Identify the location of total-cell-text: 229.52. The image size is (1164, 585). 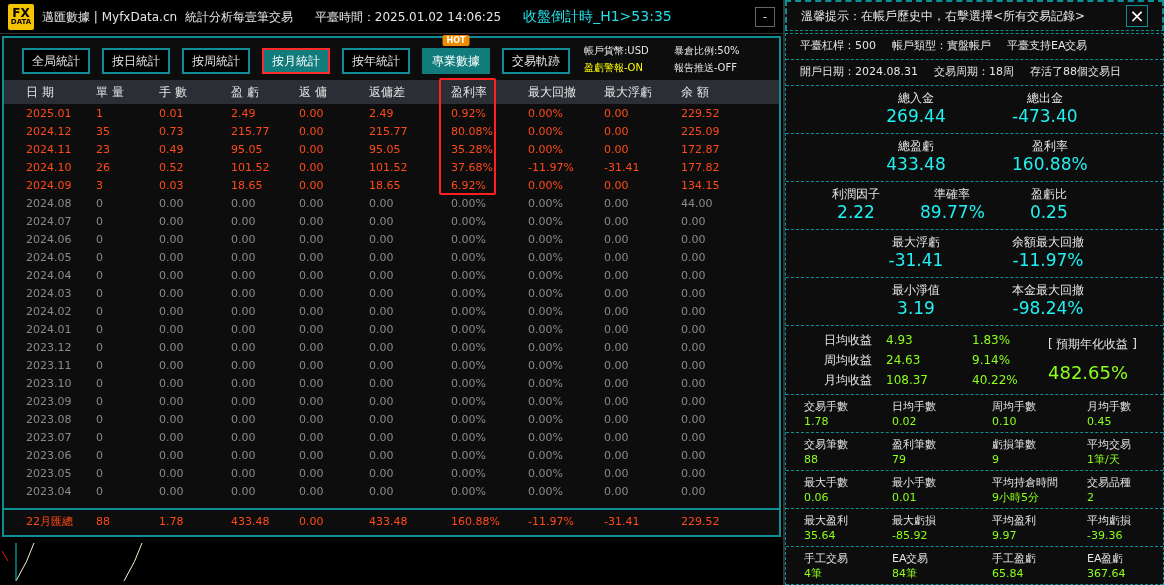
(701, 522).